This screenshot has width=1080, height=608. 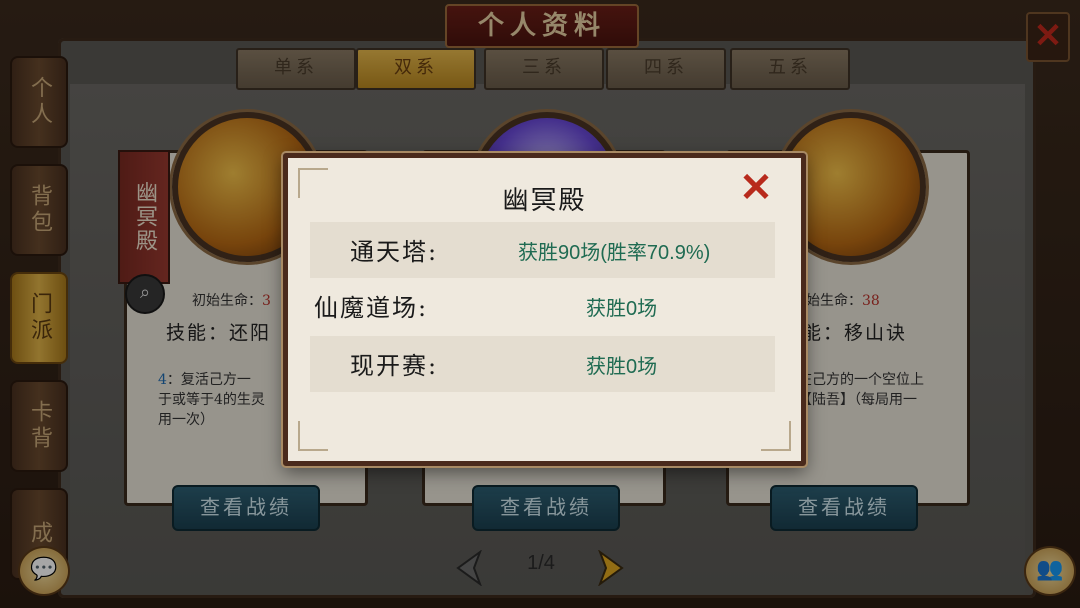 I want to click on popup-close-button: ✕, so click(x=756, y=188).